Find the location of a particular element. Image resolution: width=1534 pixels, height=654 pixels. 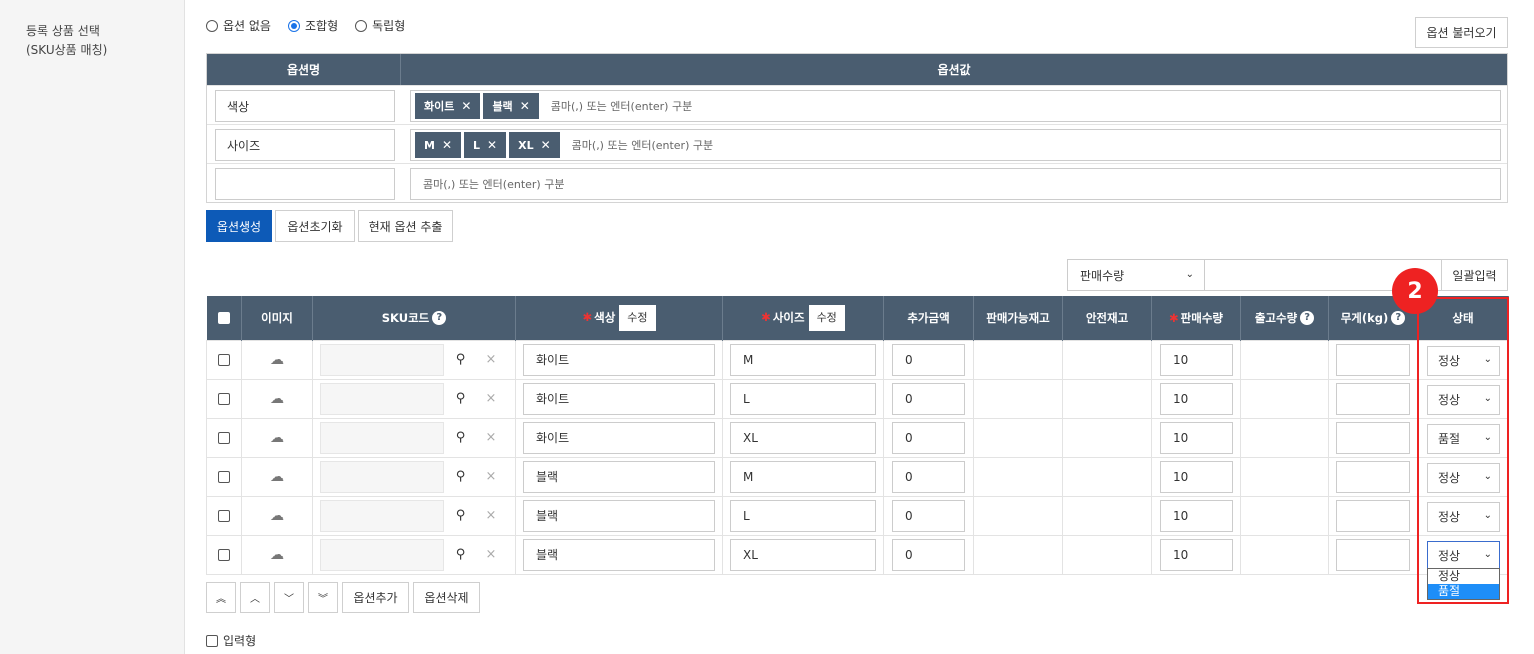

move-bottom-button: ︾ is located at coordinates (323, 597).